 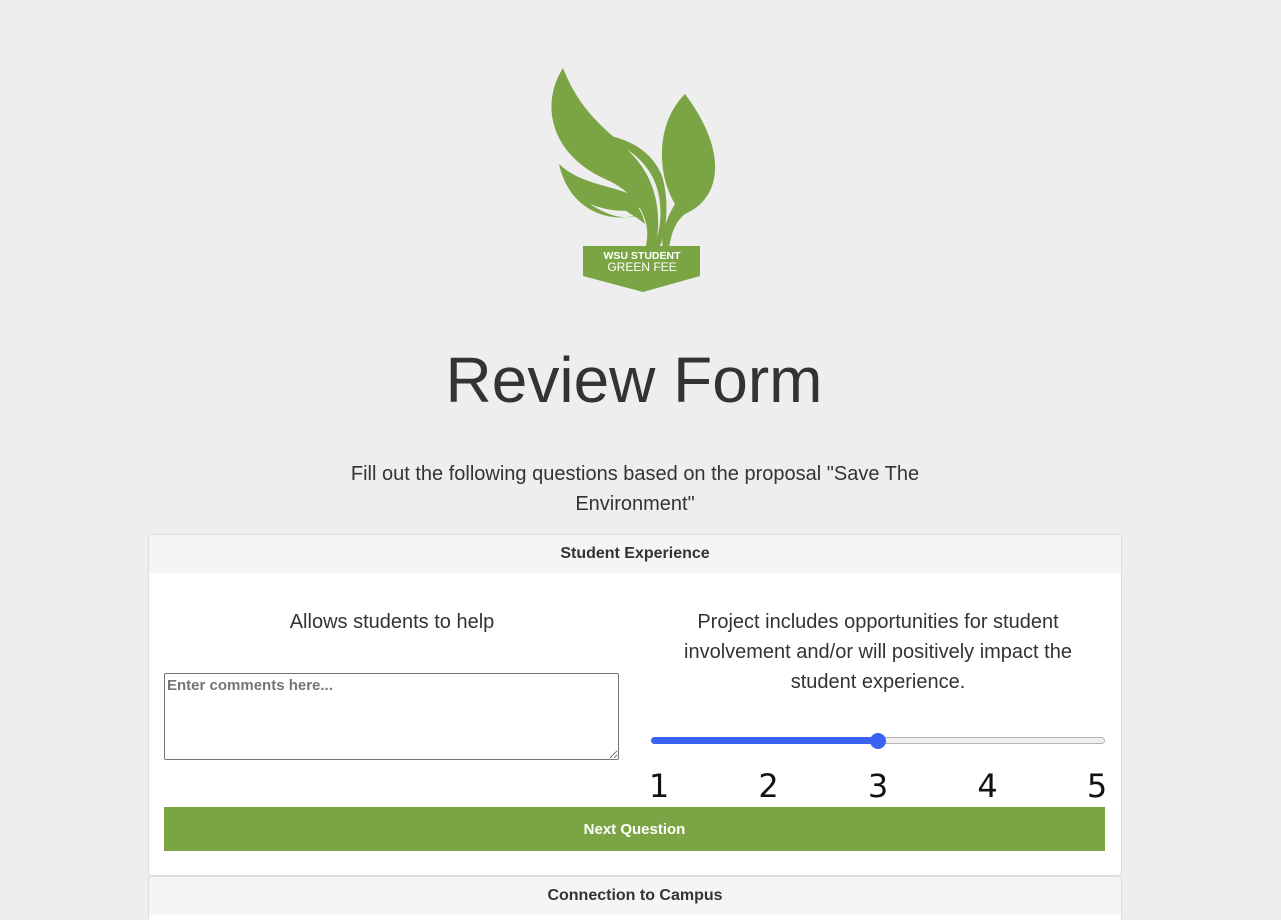 I want to click on next-question-button: Next Question, so click(x=634, y=829).